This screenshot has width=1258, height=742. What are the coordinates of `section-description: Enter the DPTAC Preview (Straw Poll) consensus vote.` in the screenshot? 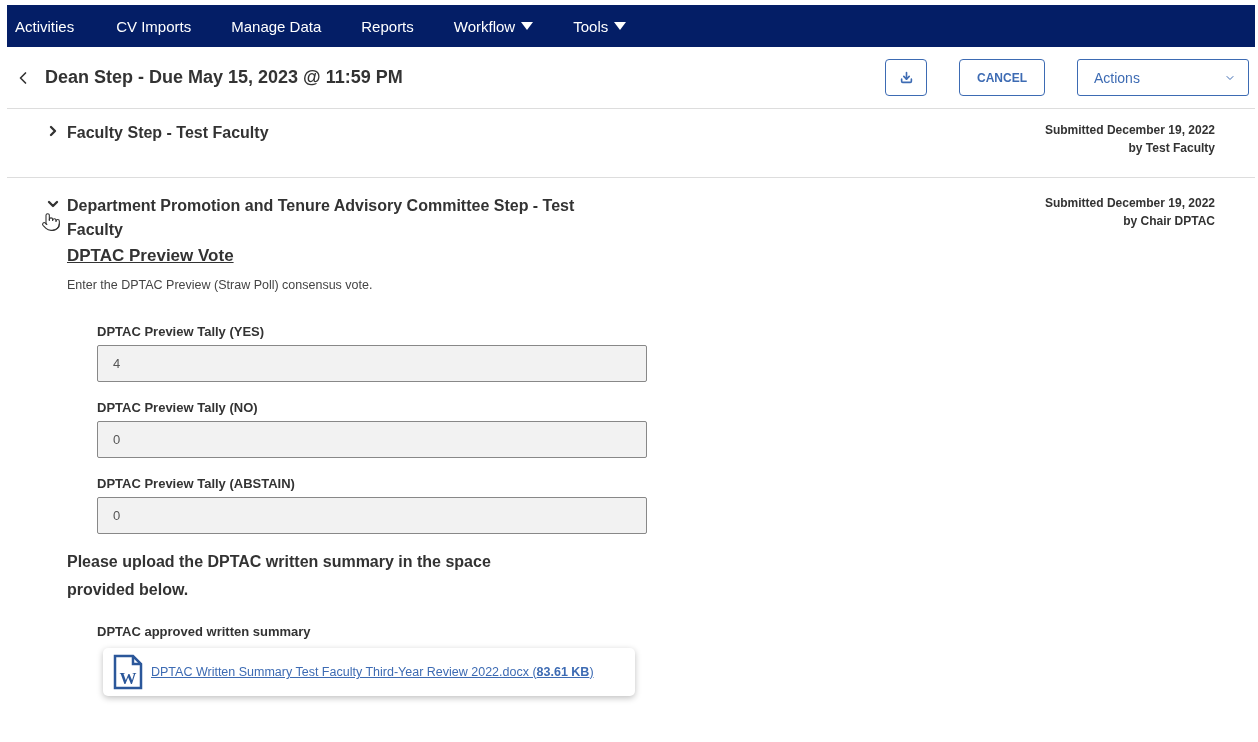 It's located at (220, 285).